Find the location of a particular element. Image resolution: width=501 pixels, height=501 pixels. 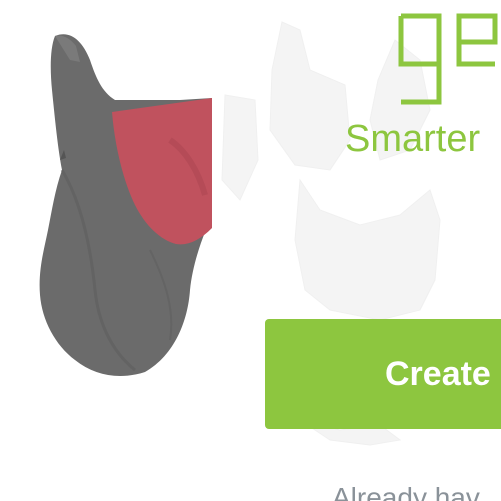

signin-link: Already hav is located at coordinates (406, 491).